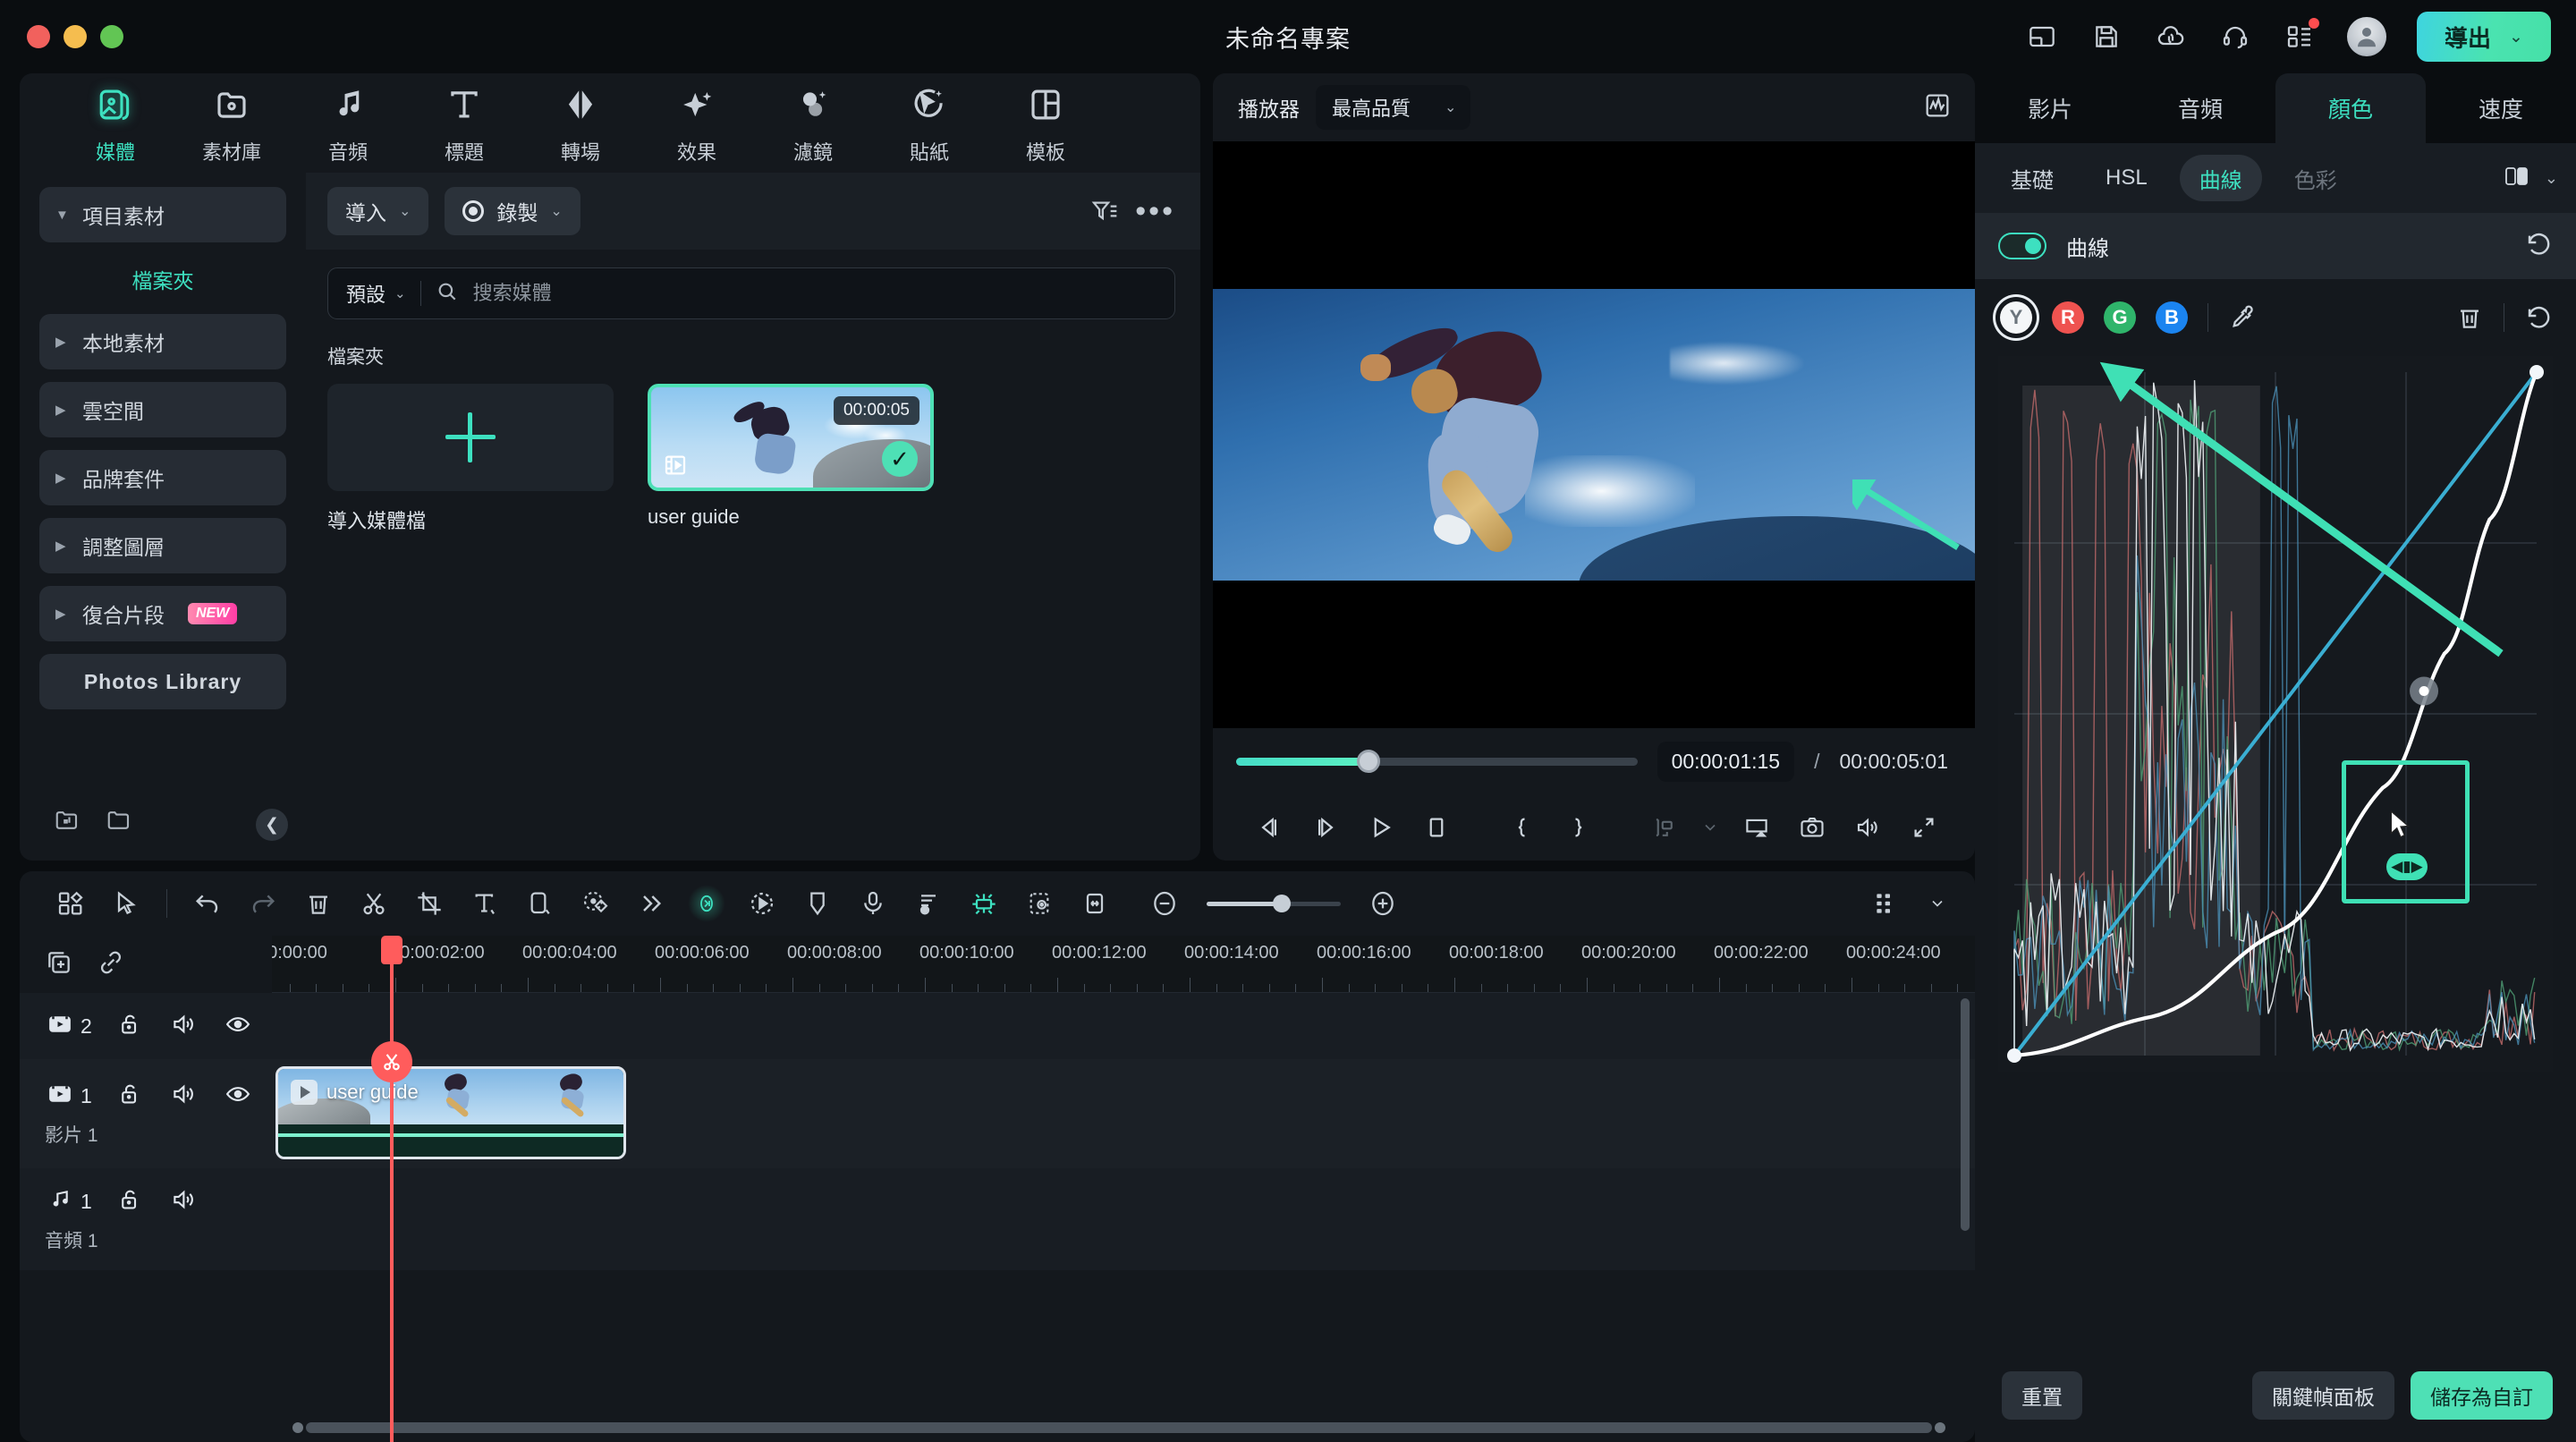 Image resolution: width=2576 pixels, height=1442 pixels. What do you see at coordinates (762, 903) in the screenshot?
I see `motion-tracking-icon` at bounding box center [762, 903].